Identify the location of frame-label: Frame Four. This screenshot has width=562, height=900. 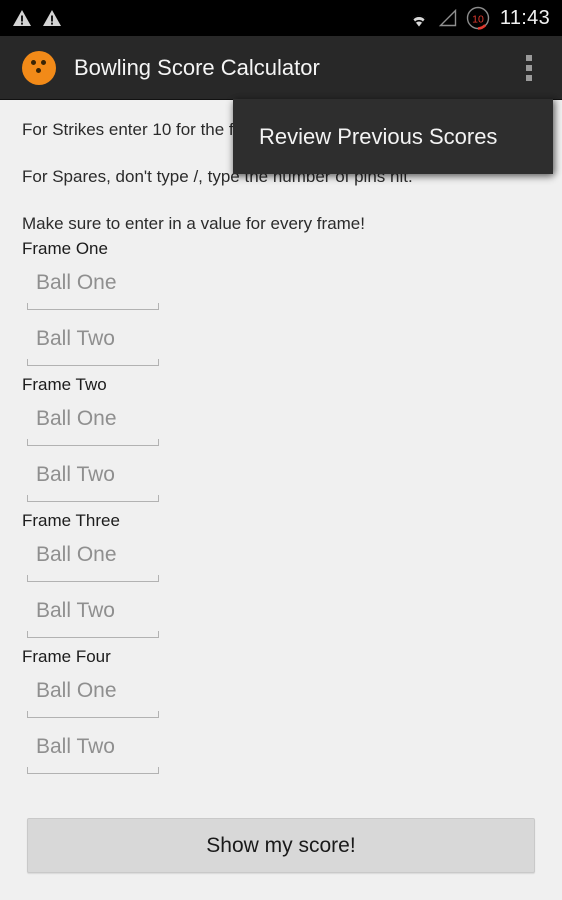
(66, 656).